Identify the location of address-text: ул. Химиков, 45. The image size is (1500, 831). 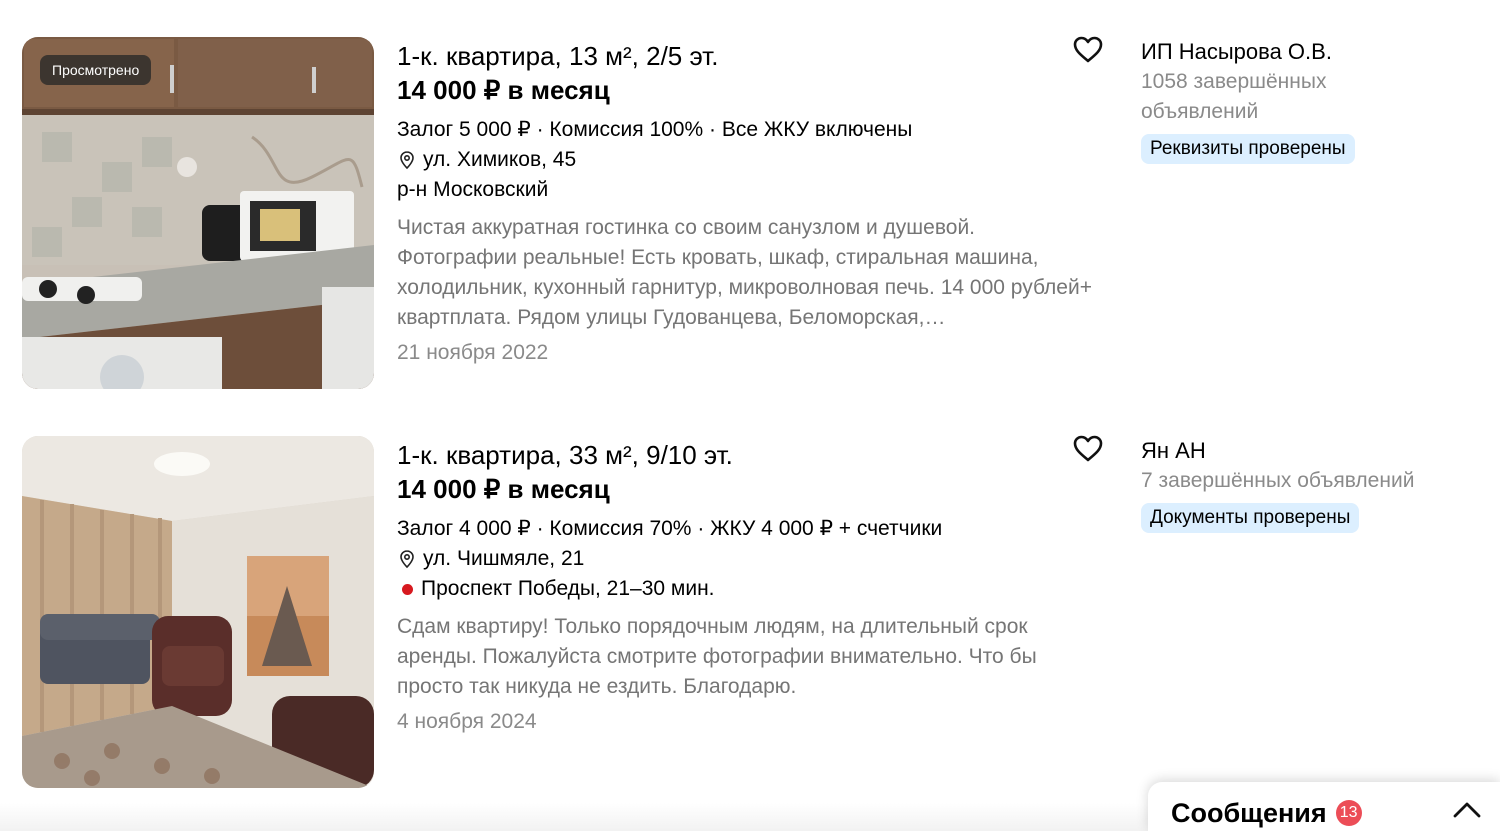
(500, 159).